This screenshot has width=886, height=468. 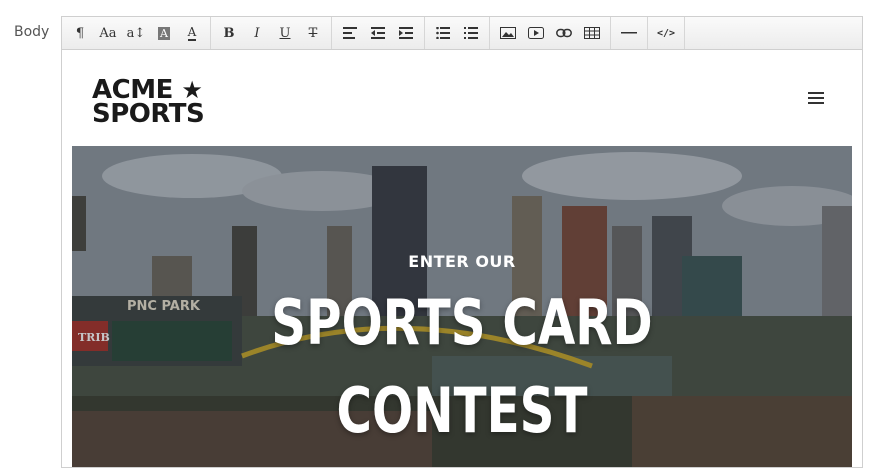 I want to click on numbered-list-button, so click(x=471, y=33).